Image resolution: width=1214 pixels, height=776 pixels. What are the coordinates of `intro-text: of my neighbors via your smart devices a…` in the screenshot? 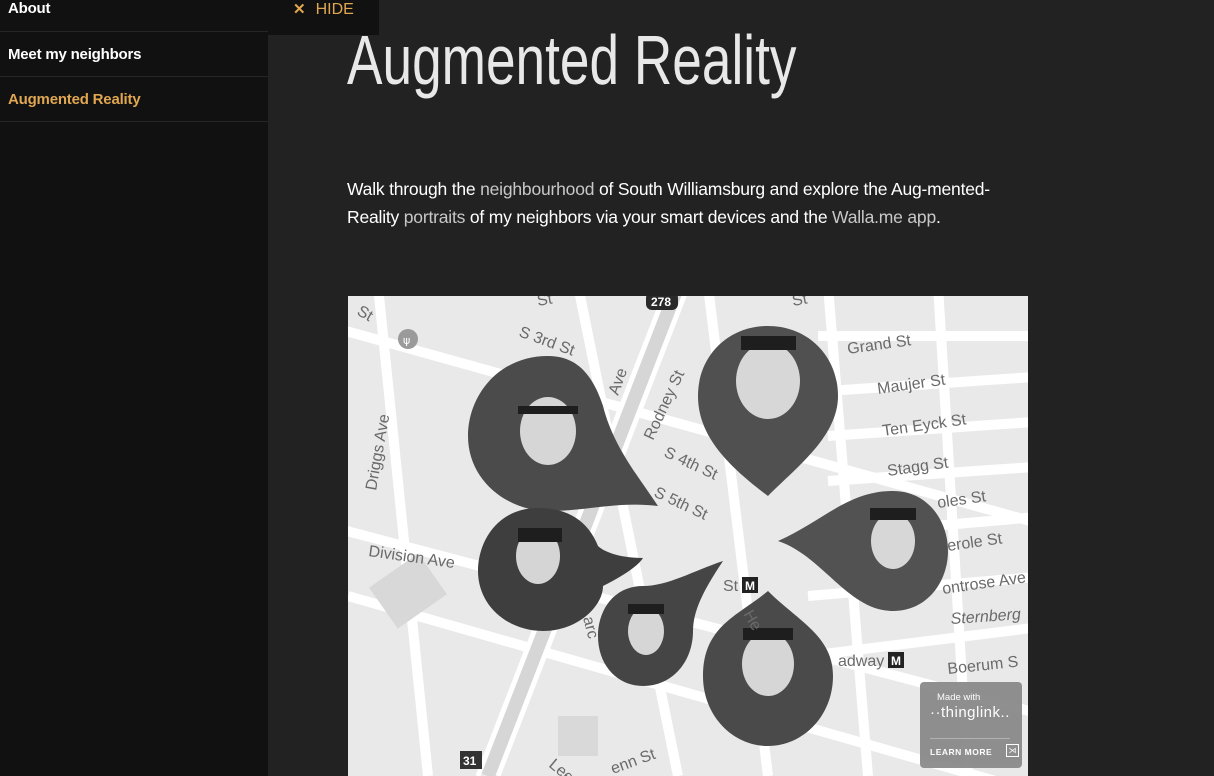 It's located at (649, 217).